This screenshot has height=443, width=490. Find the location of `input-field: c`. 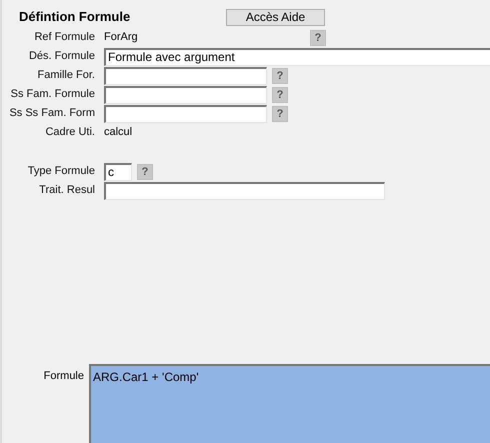

input-field: c is located at coordinates (118, 171).